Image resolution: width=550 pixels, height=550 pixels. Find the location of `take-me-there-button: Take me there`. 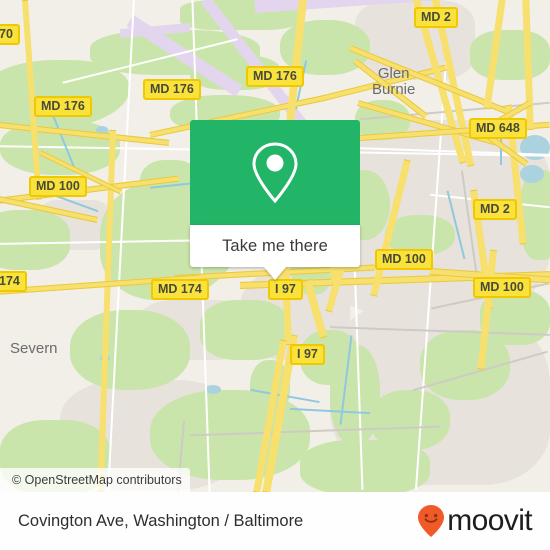

take-me-there-button: Take me there is located at coordinates (275, 246).